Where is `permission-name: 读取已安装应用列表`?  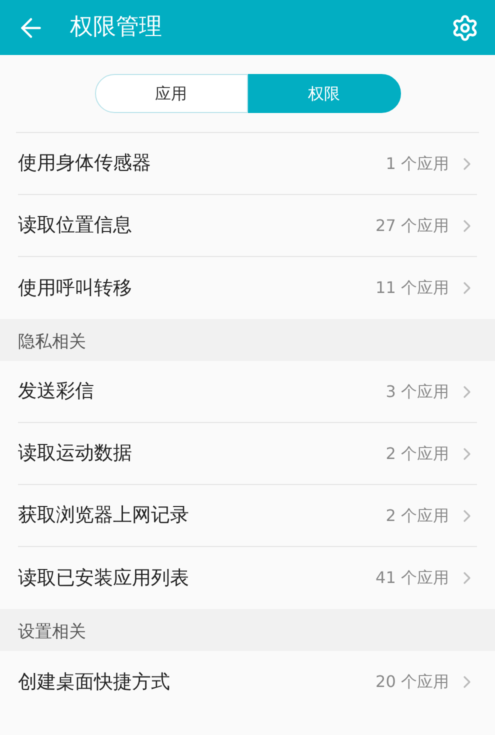
permission-name: 读取已安装应用列表 is located at coordinates (103, 578).